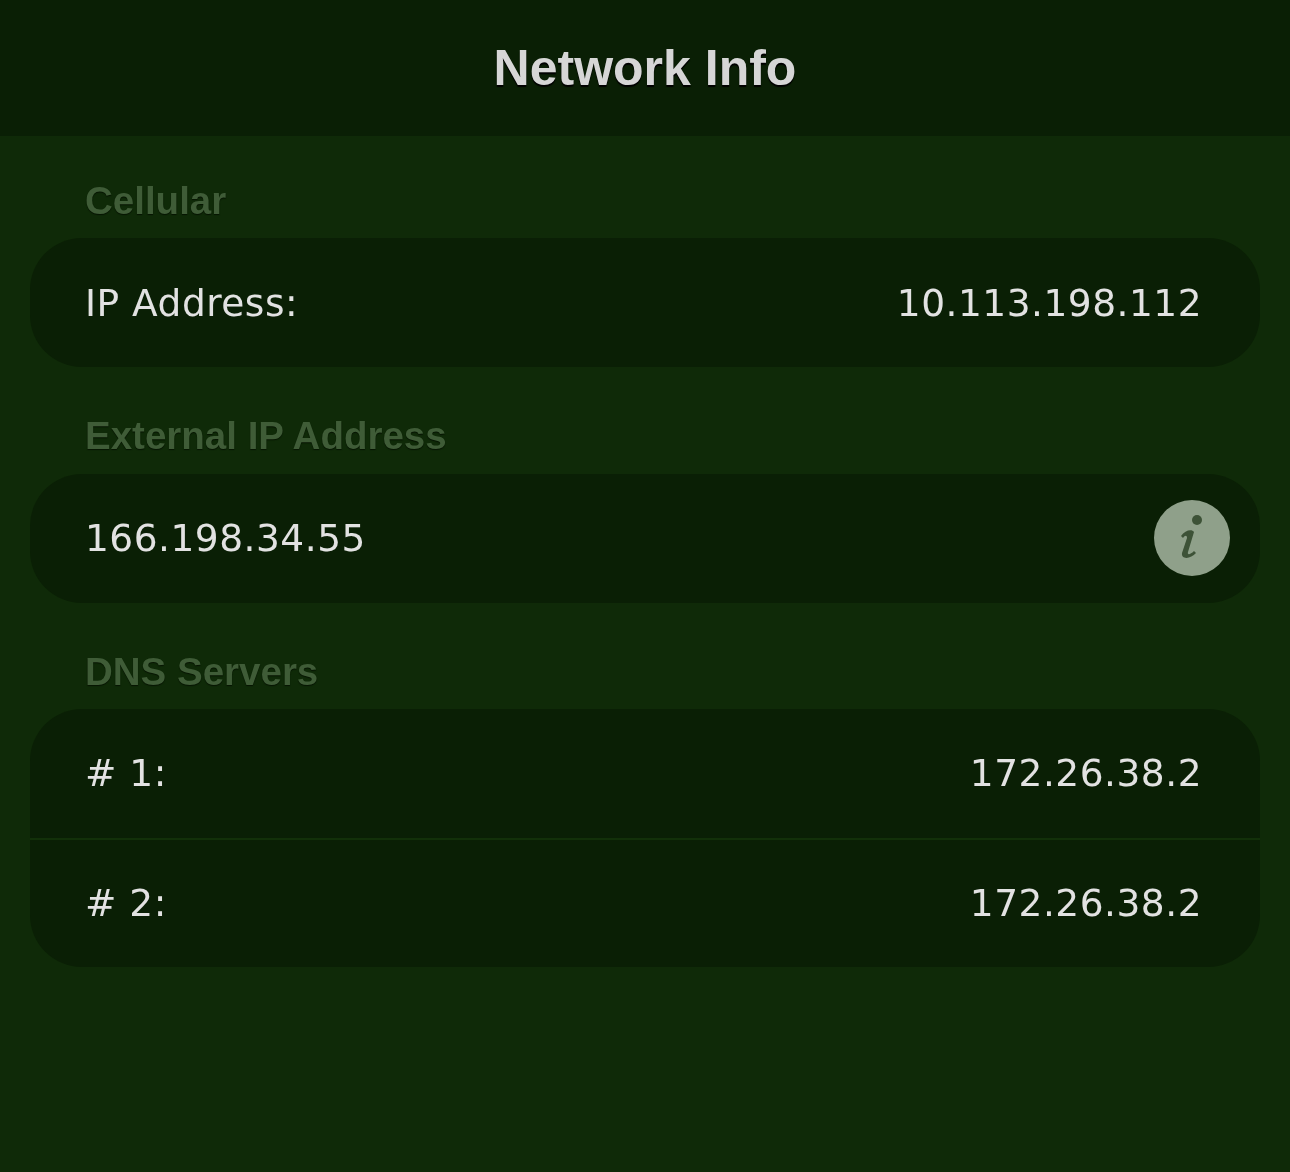 The image size is (1290, 1172). What do you see at coordinates (1192, 538) in the screenshot?
I see `info-icon` at bounding box center [1192, 538].